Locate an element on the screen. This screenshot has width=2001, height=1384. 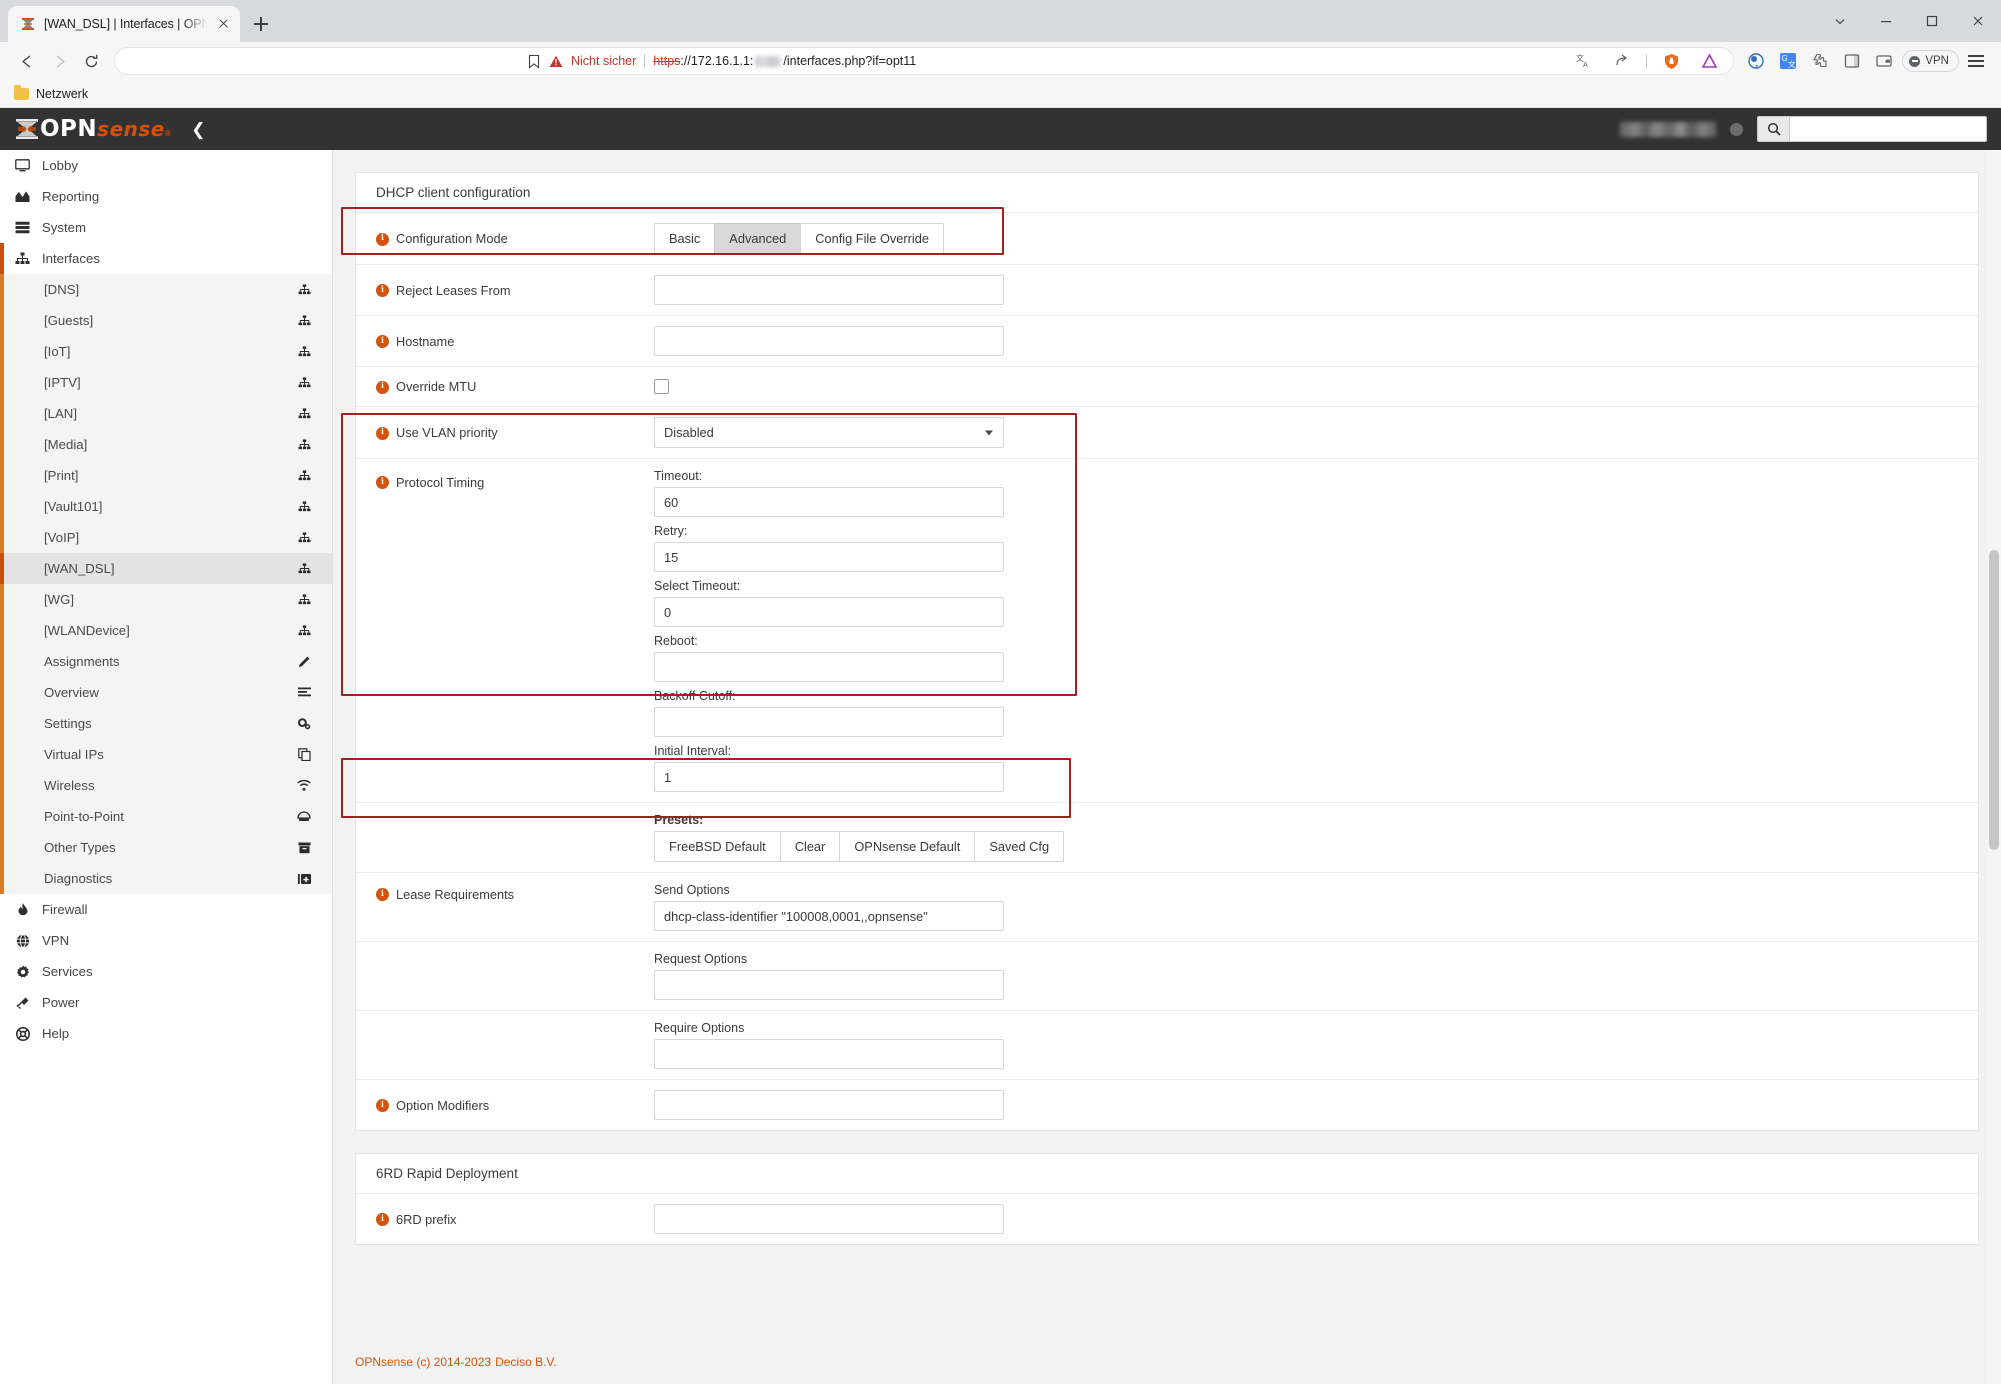
sidebar-item-power: Power is located at coordinates (166, 1002).